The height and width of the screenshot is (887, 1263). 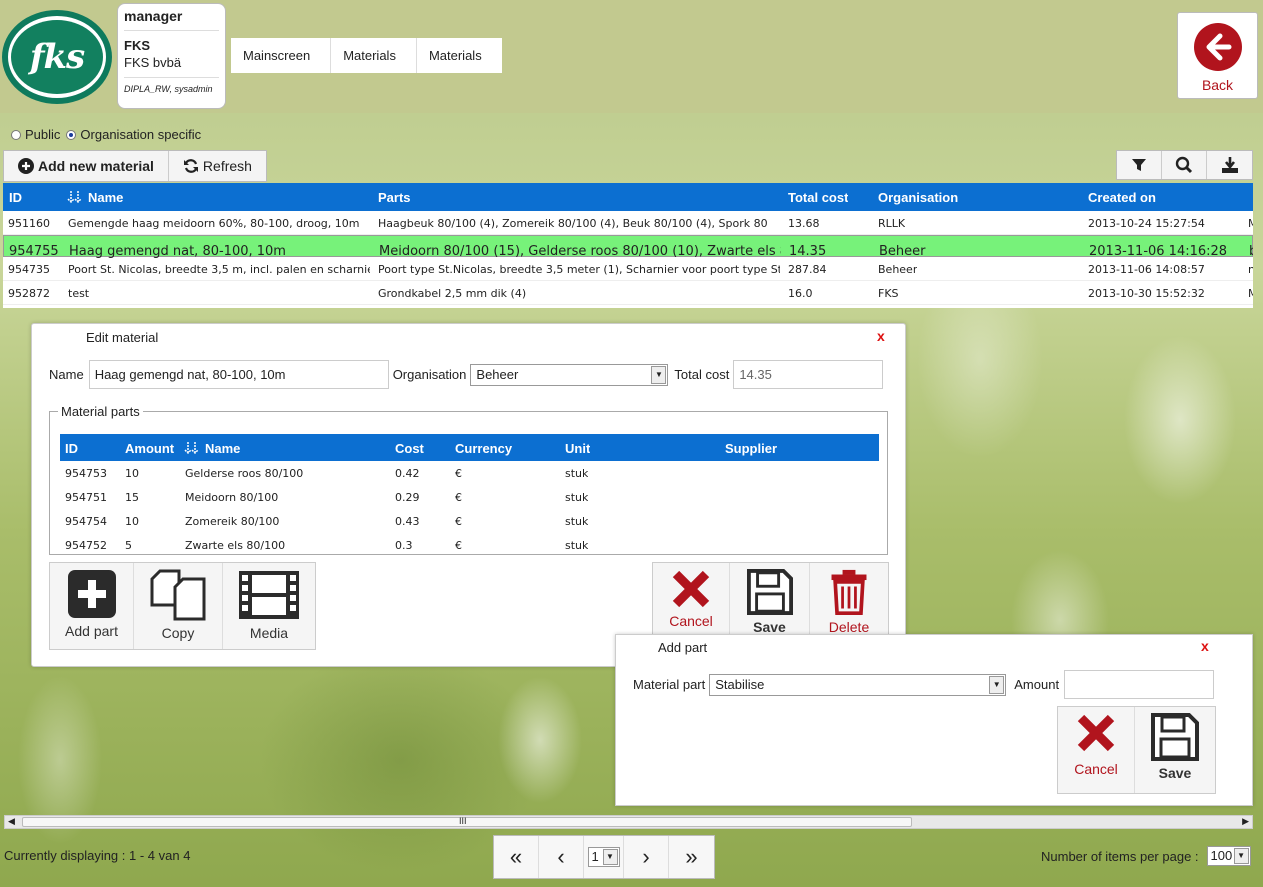 I want to click on items-per-page-value: 100, so click(x=1221, y=855).